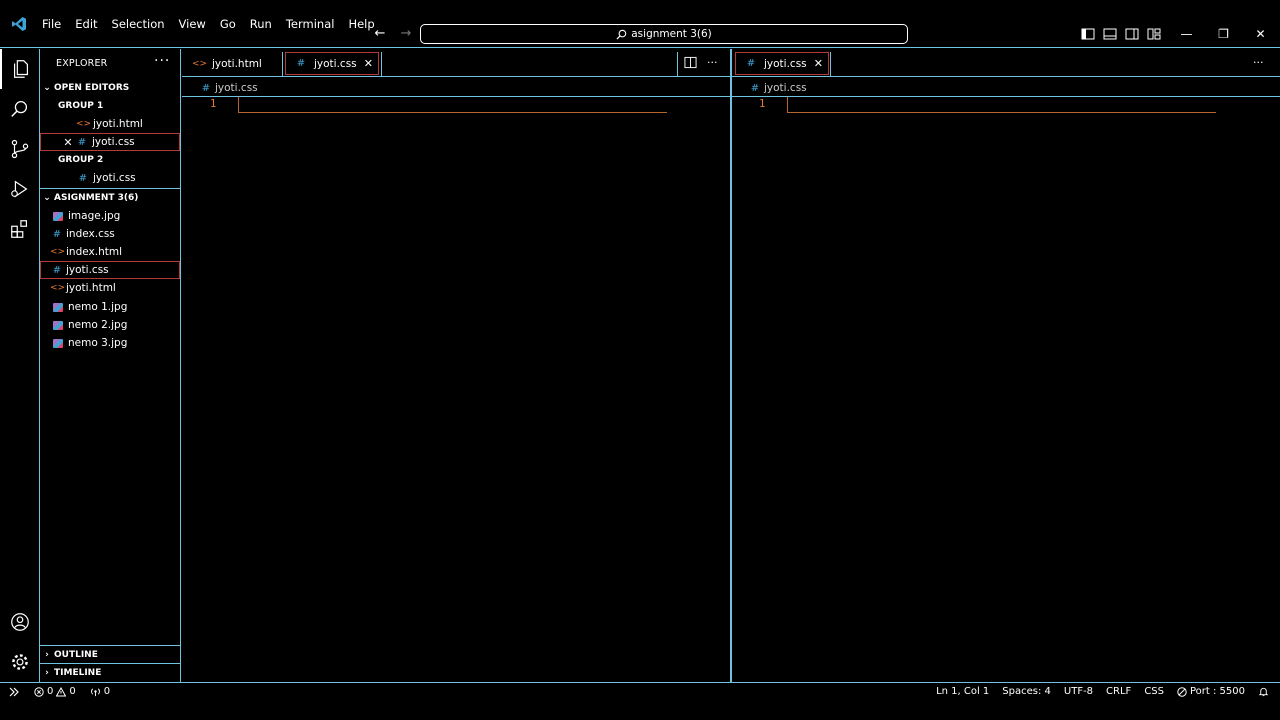 The image size is (1280, 720). Describe the element at coordinates (232, 63) in the screenshot. I see `tab-jyoti-html: <> jyoti.html` at that location.